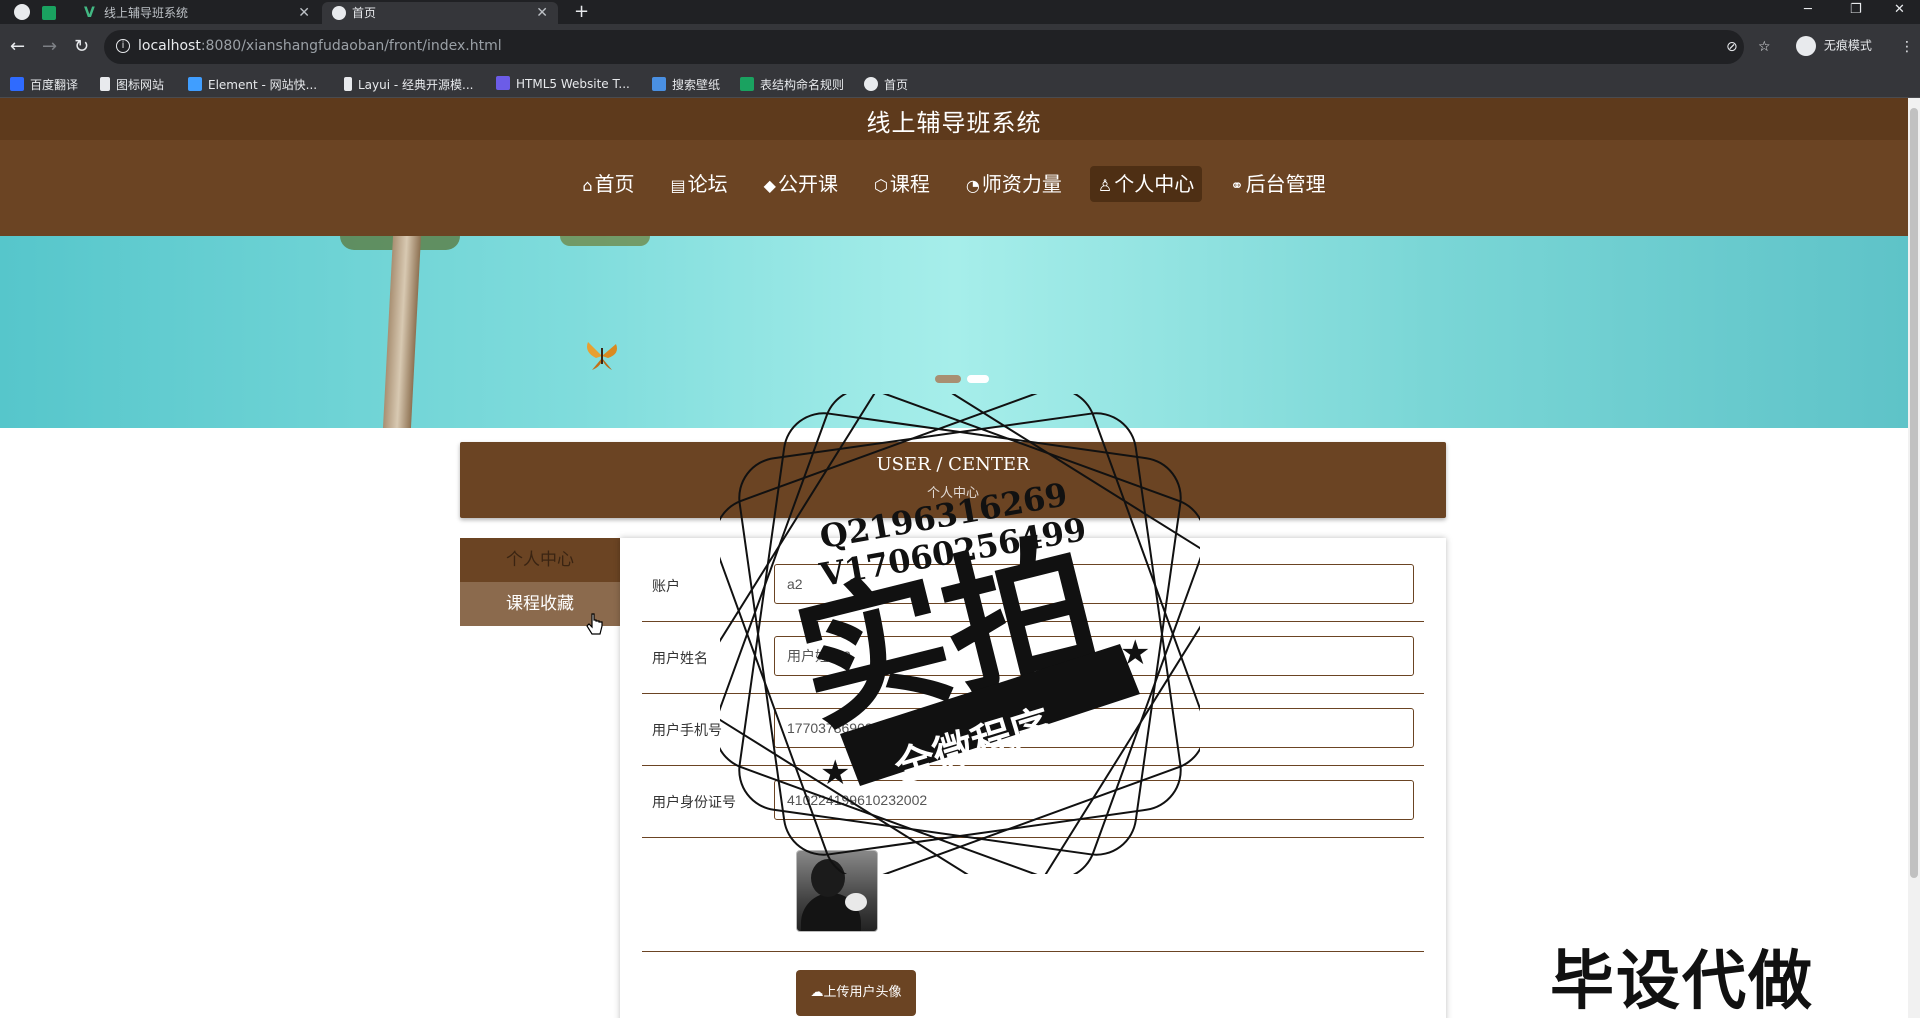  Describe the element at coordinates (123, 46) in the screenshot. I see `info-icon: i` at that location.